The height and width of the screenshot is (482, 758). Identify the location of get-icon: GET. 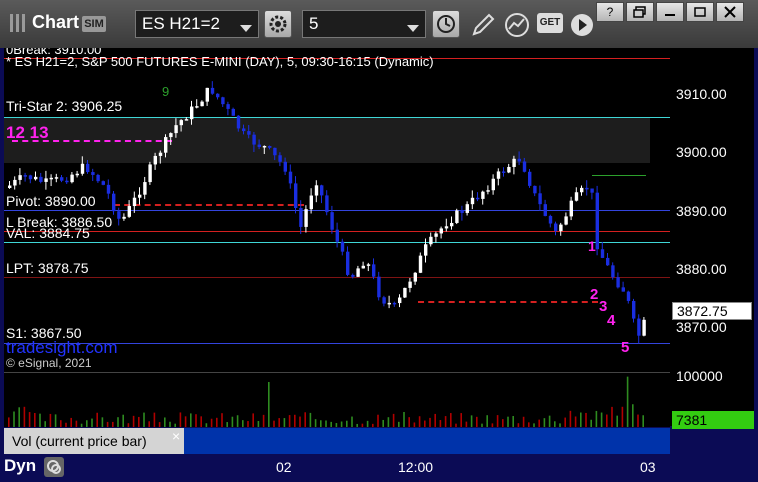
(550, 23).